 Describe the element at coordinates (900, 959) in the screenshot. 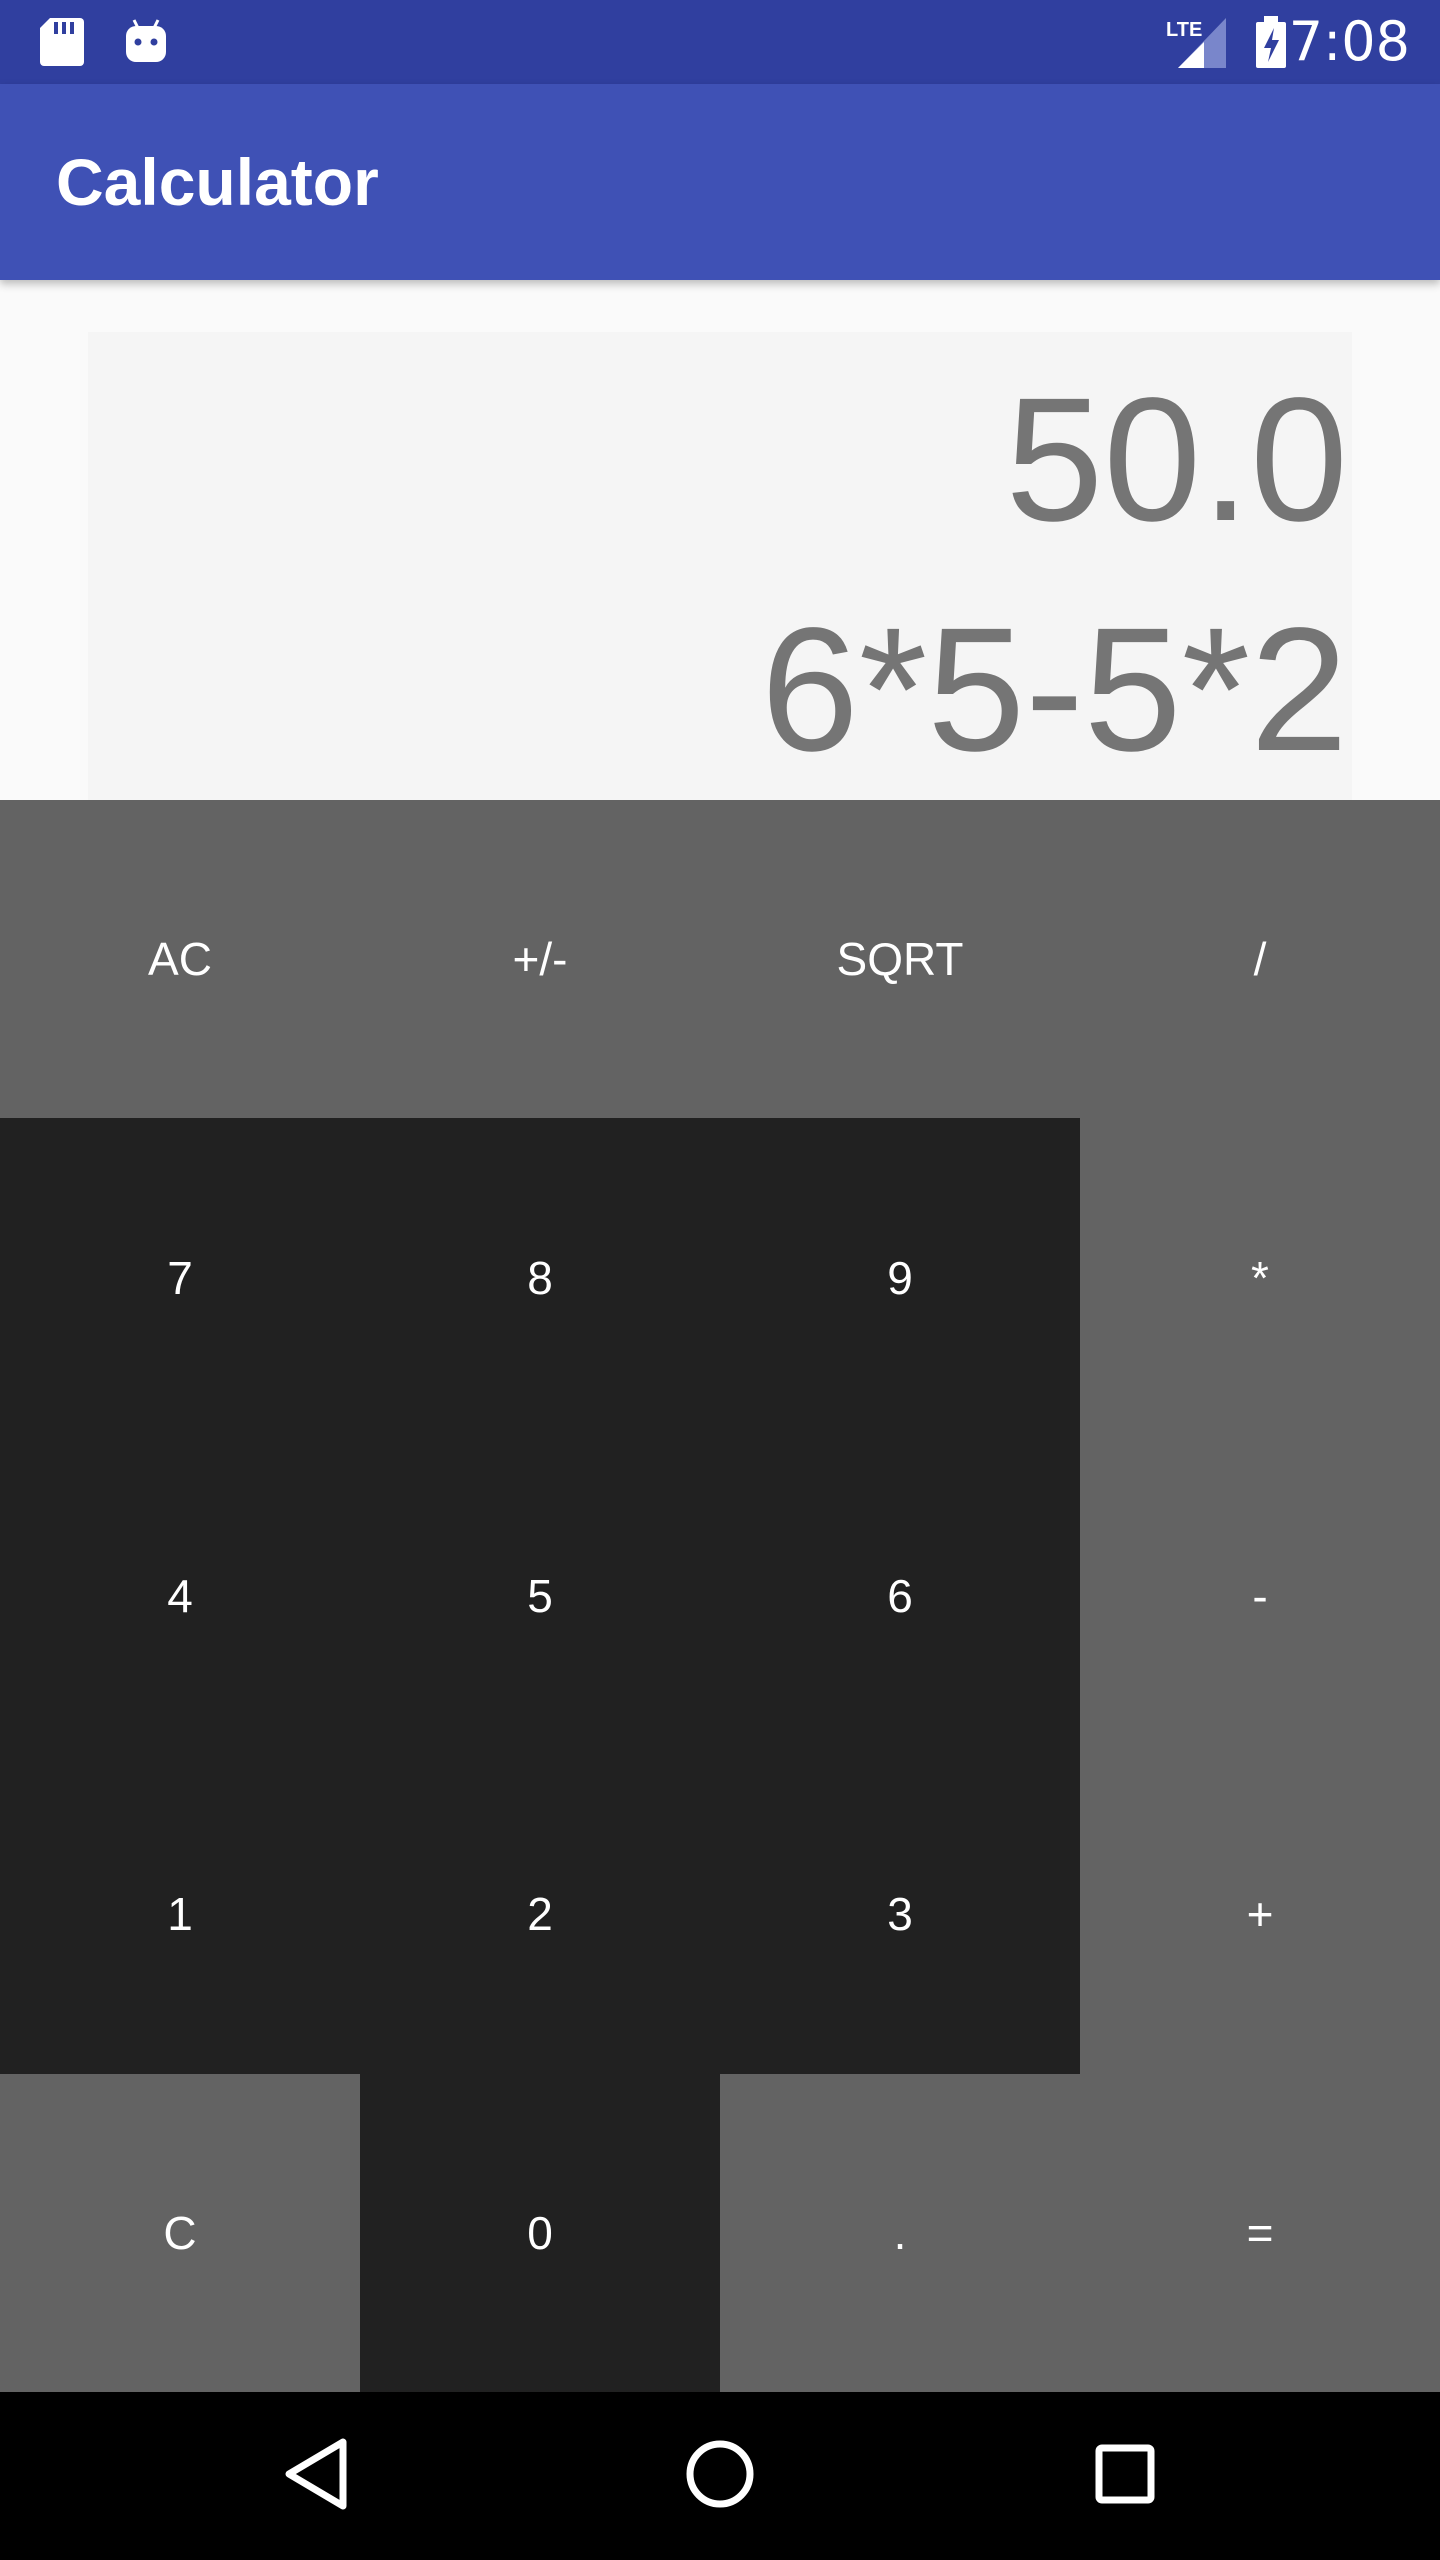

I see `sqrt-key: SQRT` at that location.